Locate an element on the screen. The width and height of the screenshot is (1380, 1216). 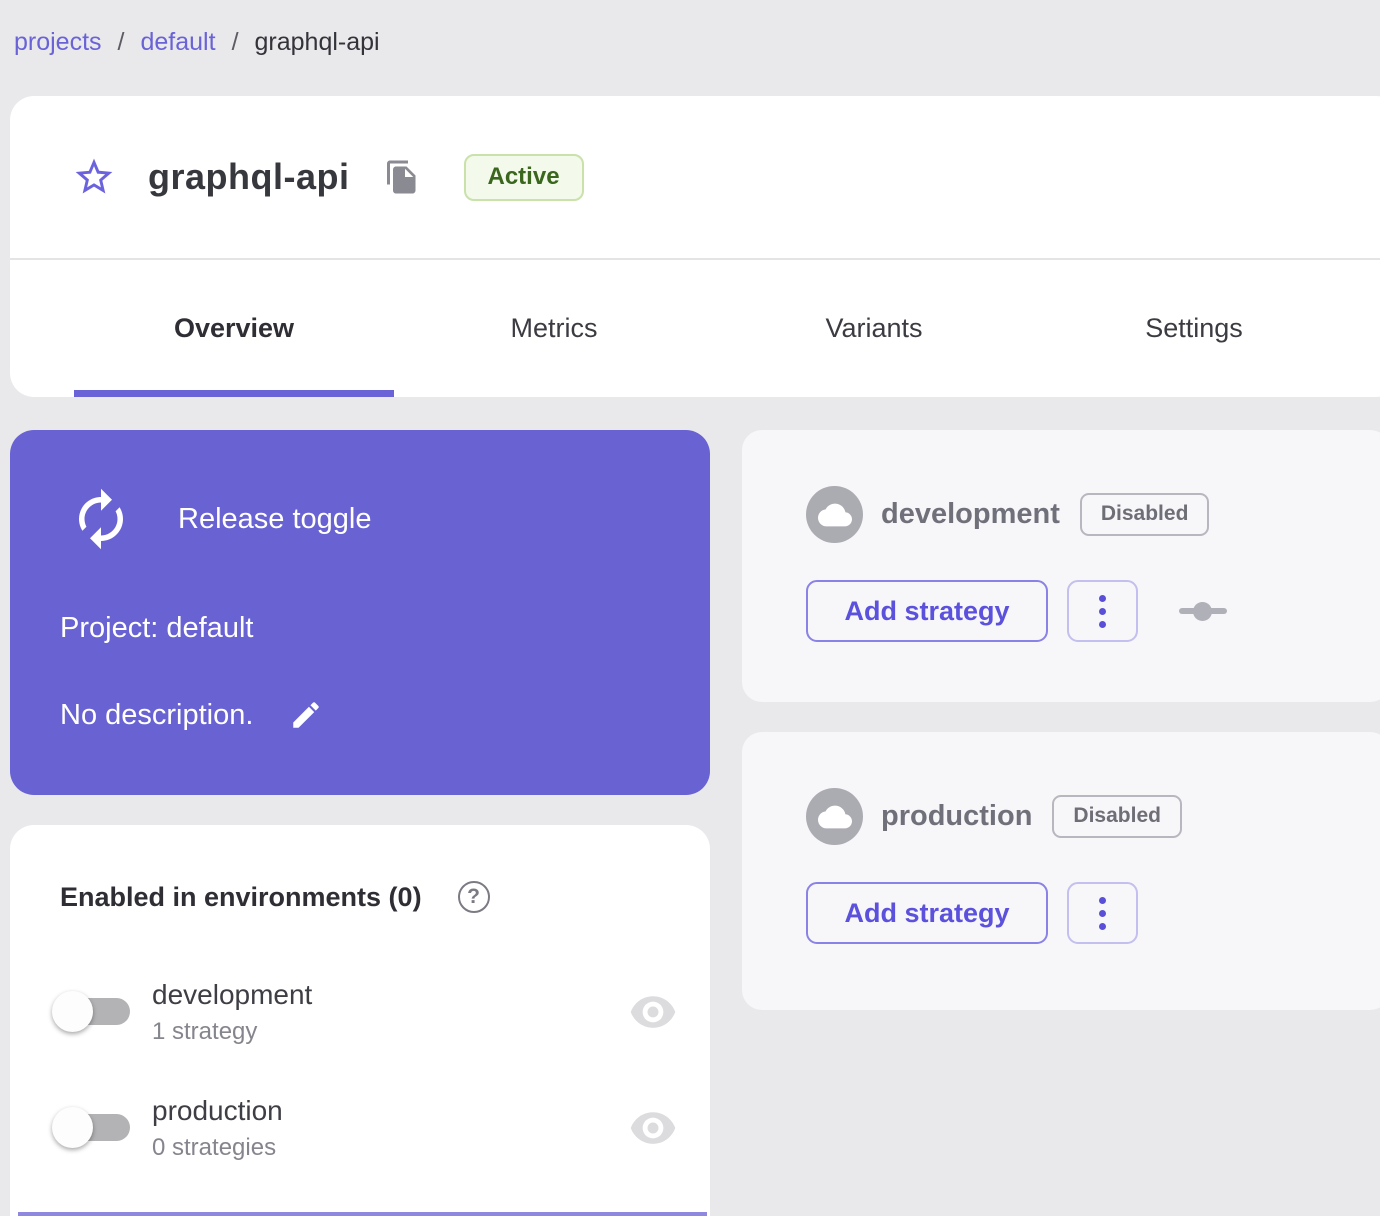
breadcrumb-current: graphql-api is located at coordinates (317, 42).